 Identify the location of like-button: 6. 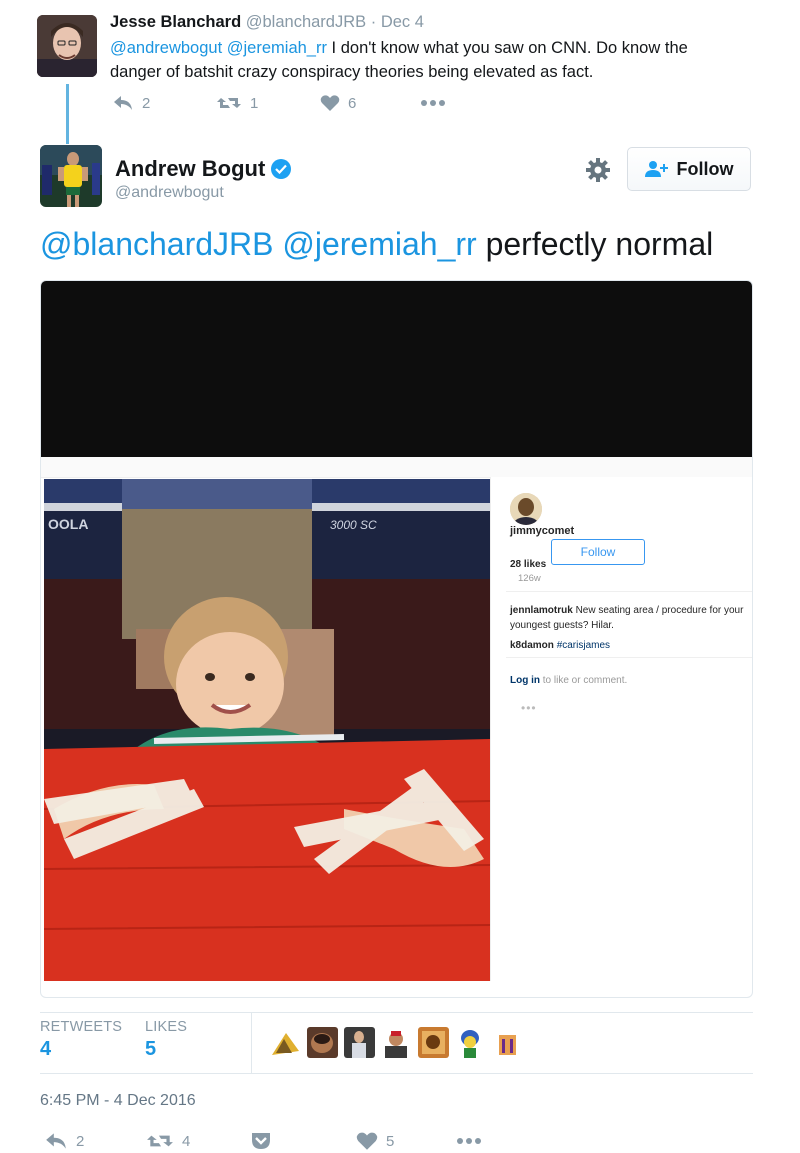
(370, 103).